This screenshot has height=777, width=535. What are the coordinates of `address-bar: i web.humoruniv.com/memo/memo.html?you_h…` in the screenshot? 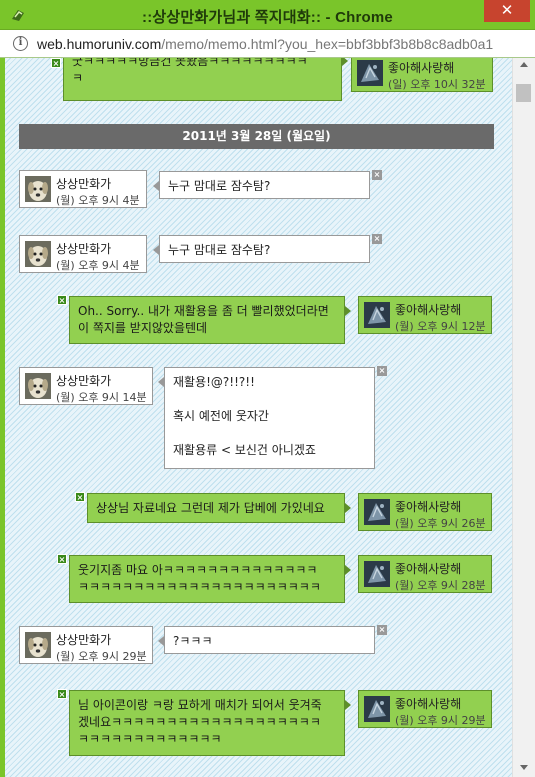 It's located at (267, 44).